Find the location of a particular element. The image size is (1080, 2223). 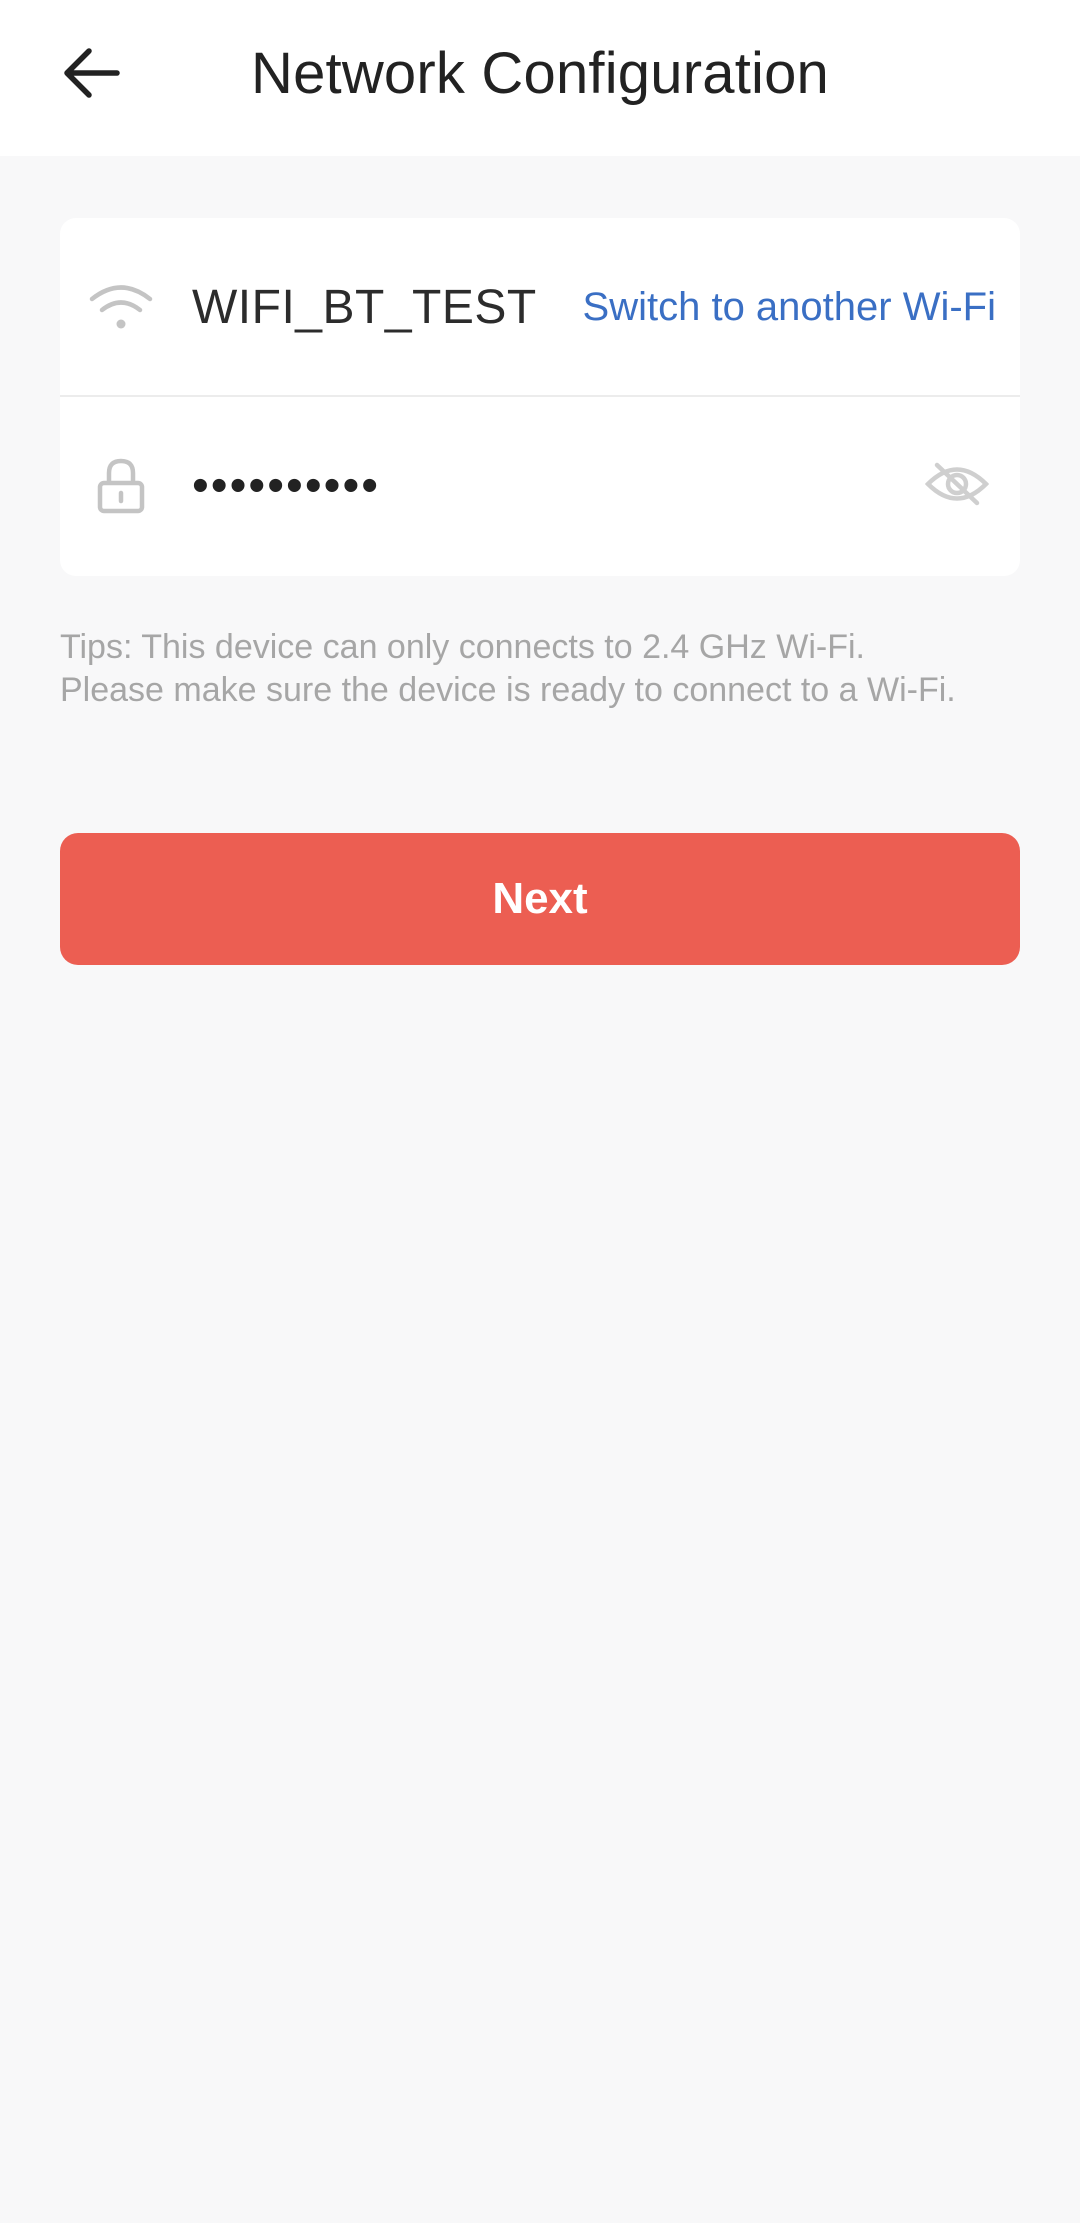

top-app-bar: Network Configuration is located at coordinates (540, 78).